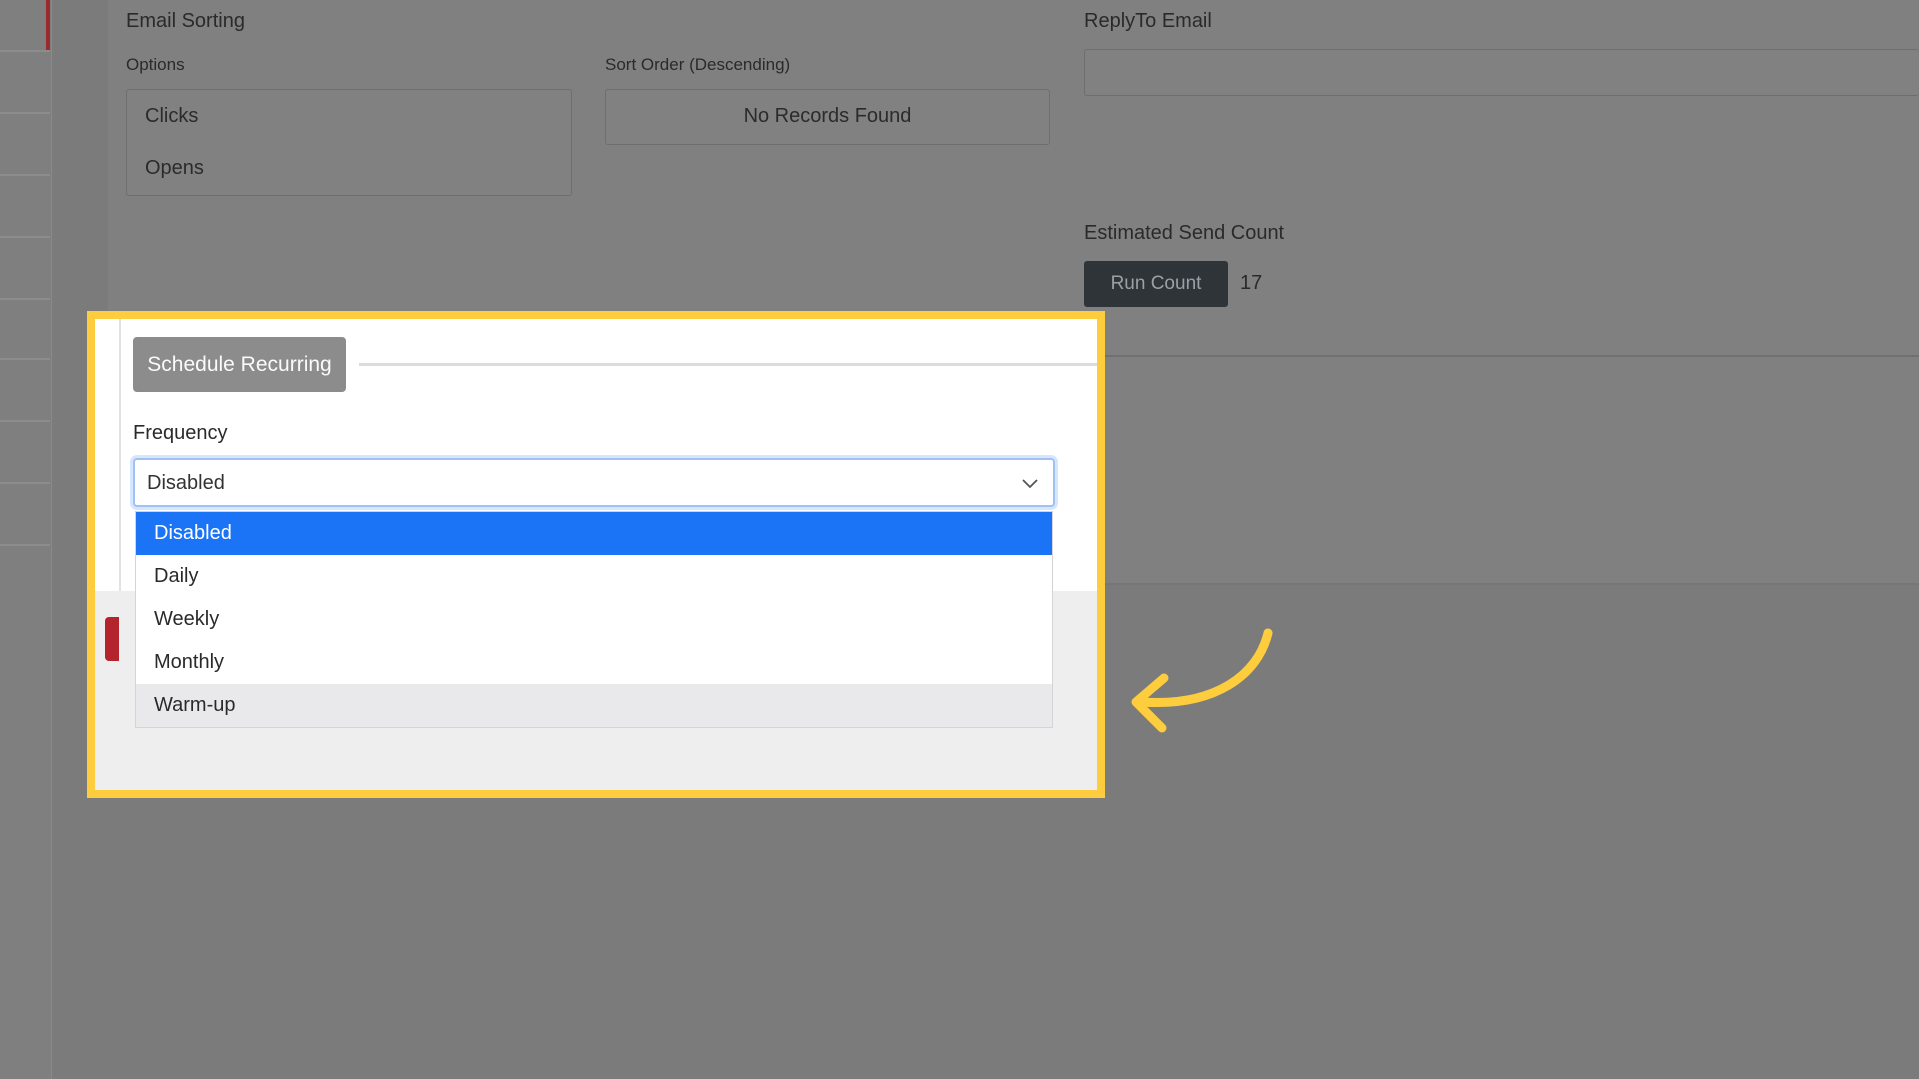 Image resolution: width=1919 pixels, height=1079 pixels. What do you see at coordinates (174, 168) in the screenshot?
I see `sort-option-opens: Opens` at bounding box center [174, 168].